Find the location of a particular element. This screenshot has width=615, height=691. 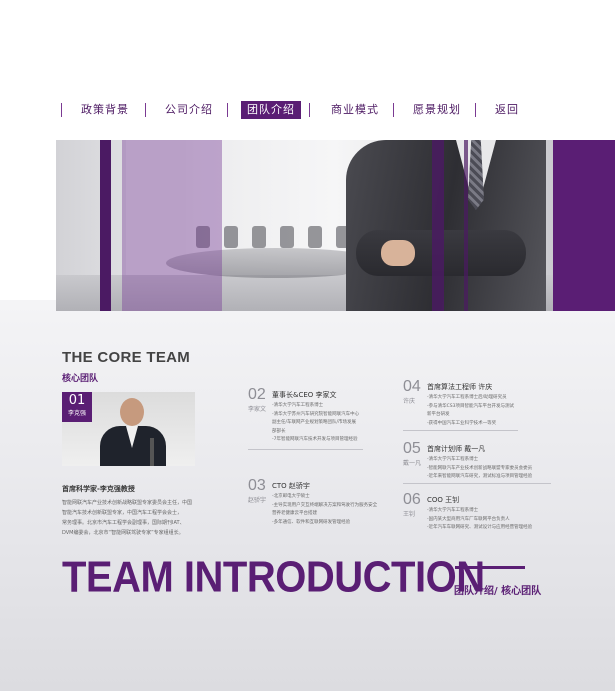

member-name: 戴一凡 is located at coordinates (412, 463).